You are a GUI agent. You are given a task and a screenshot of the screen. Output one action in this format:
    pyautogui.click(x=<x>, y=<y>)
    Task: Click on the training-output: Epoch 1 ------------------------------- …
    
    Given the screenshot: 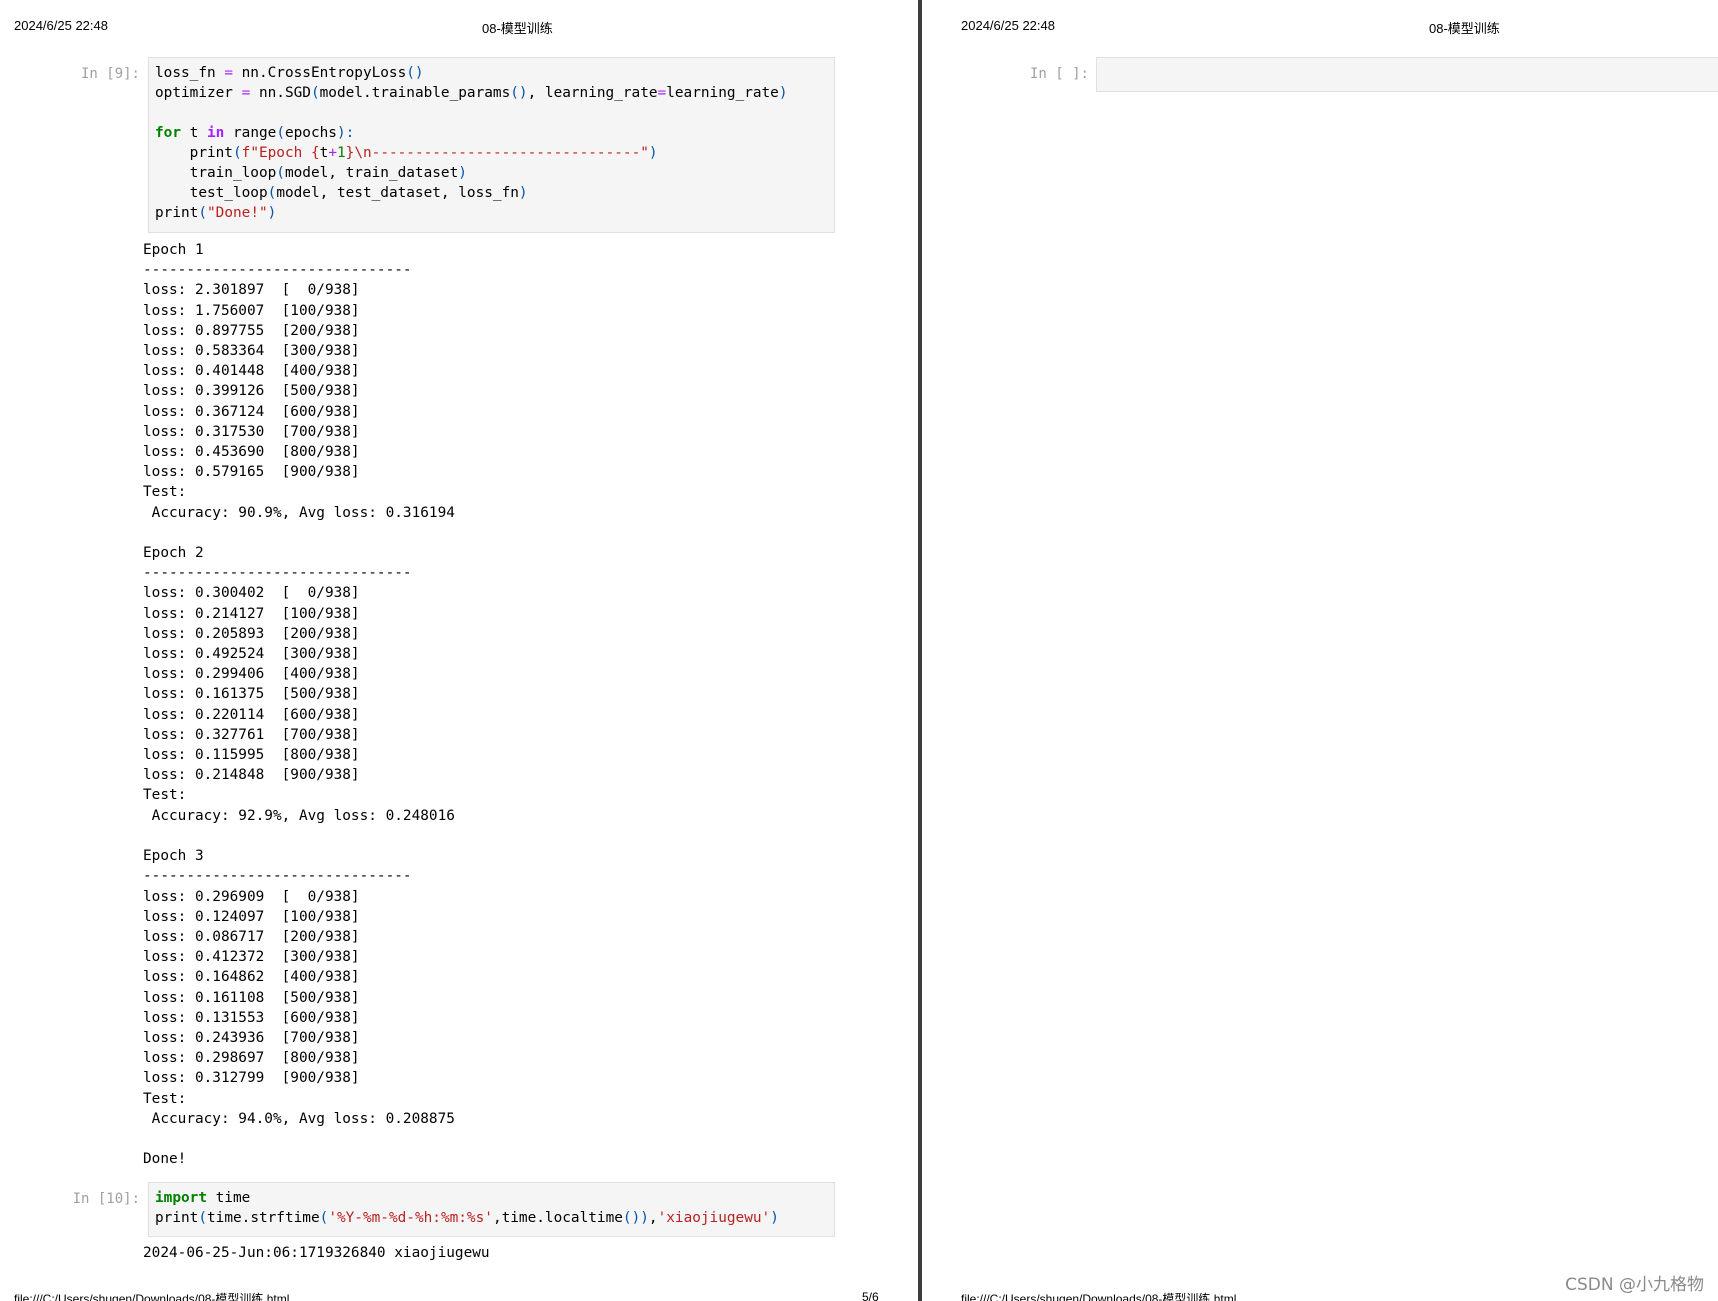 What is the action you would take?
    pyautogui.click(x=299, y=705)
    